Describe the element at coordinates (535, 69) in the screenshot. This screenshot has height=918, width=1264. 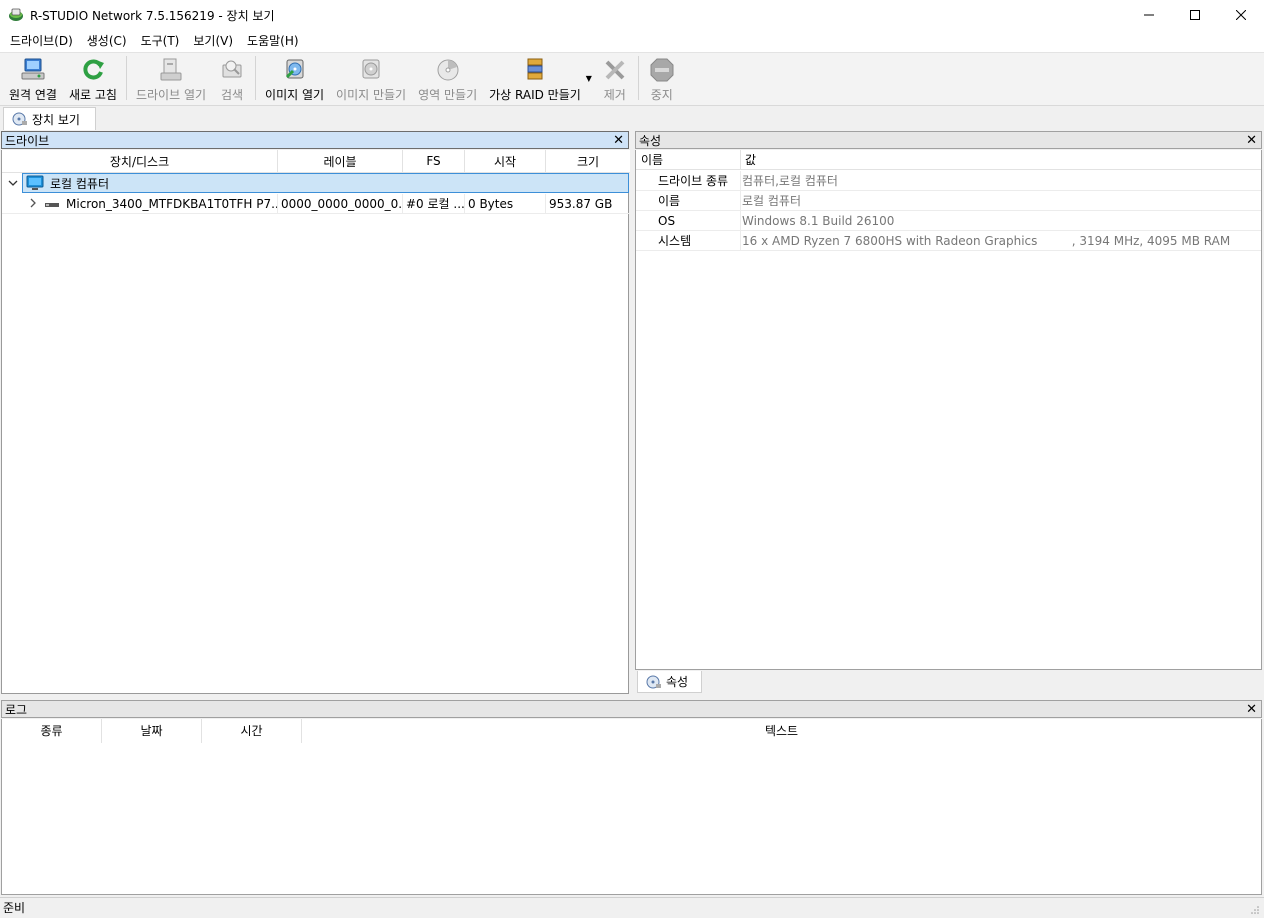
I see `raid-icon` at that location.